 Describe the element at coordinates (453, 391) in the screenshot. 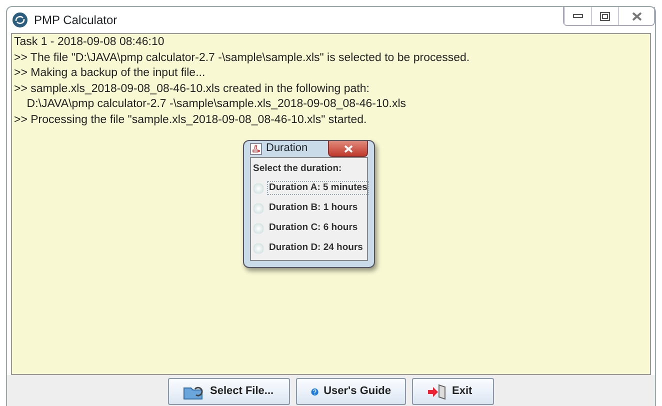

I see `toolbar-button: Exit` at that location.